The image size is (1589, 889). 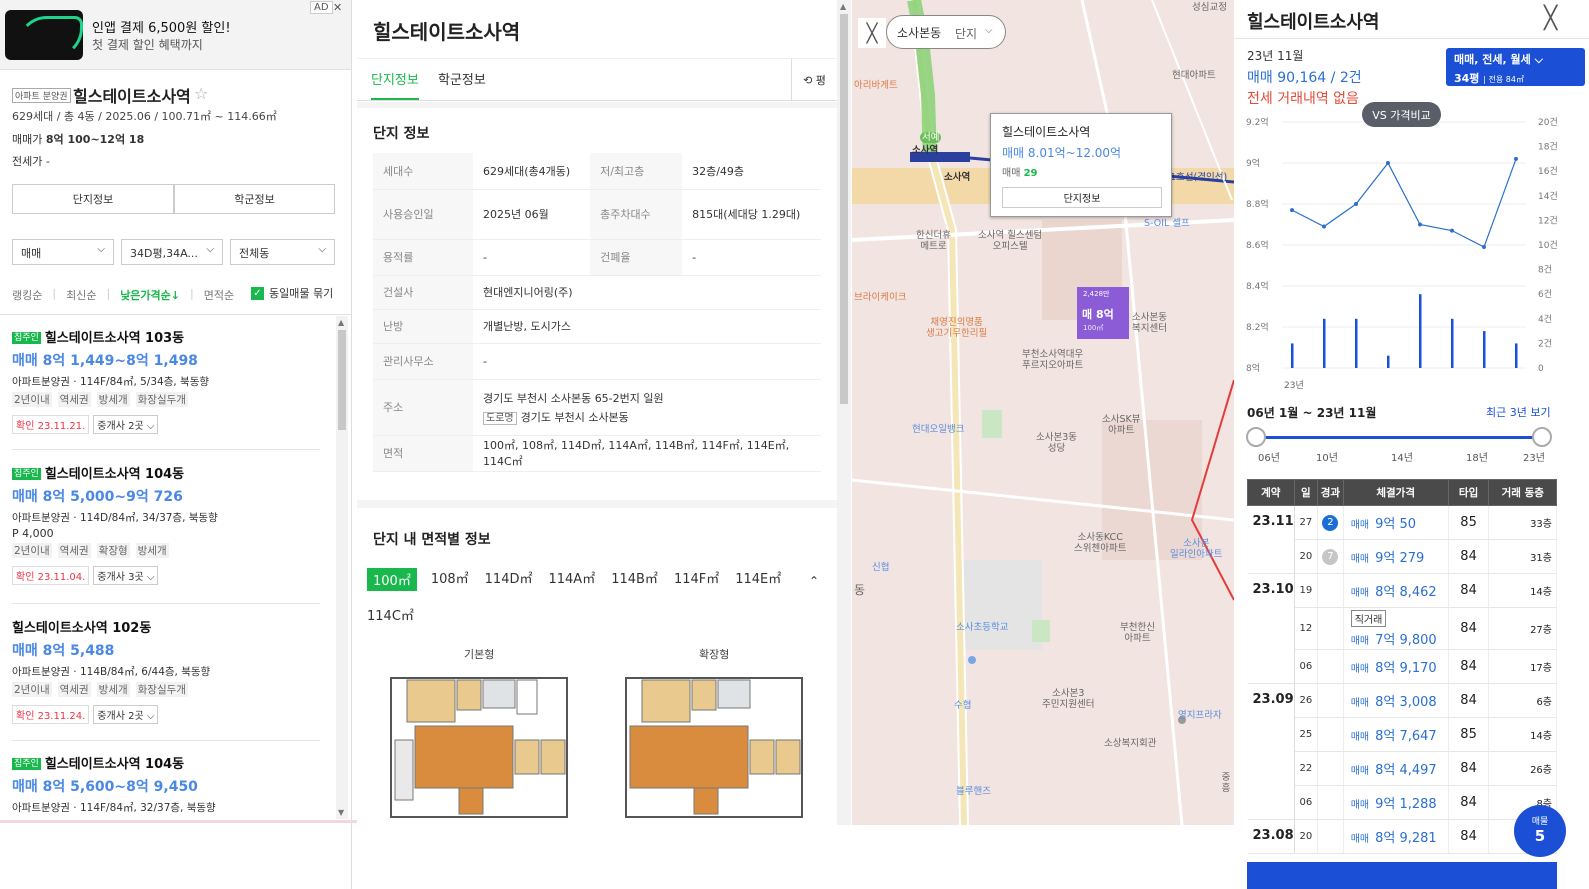 I want to click on trade-type-select: 매매 ⌵, so click(x=63, y=252).